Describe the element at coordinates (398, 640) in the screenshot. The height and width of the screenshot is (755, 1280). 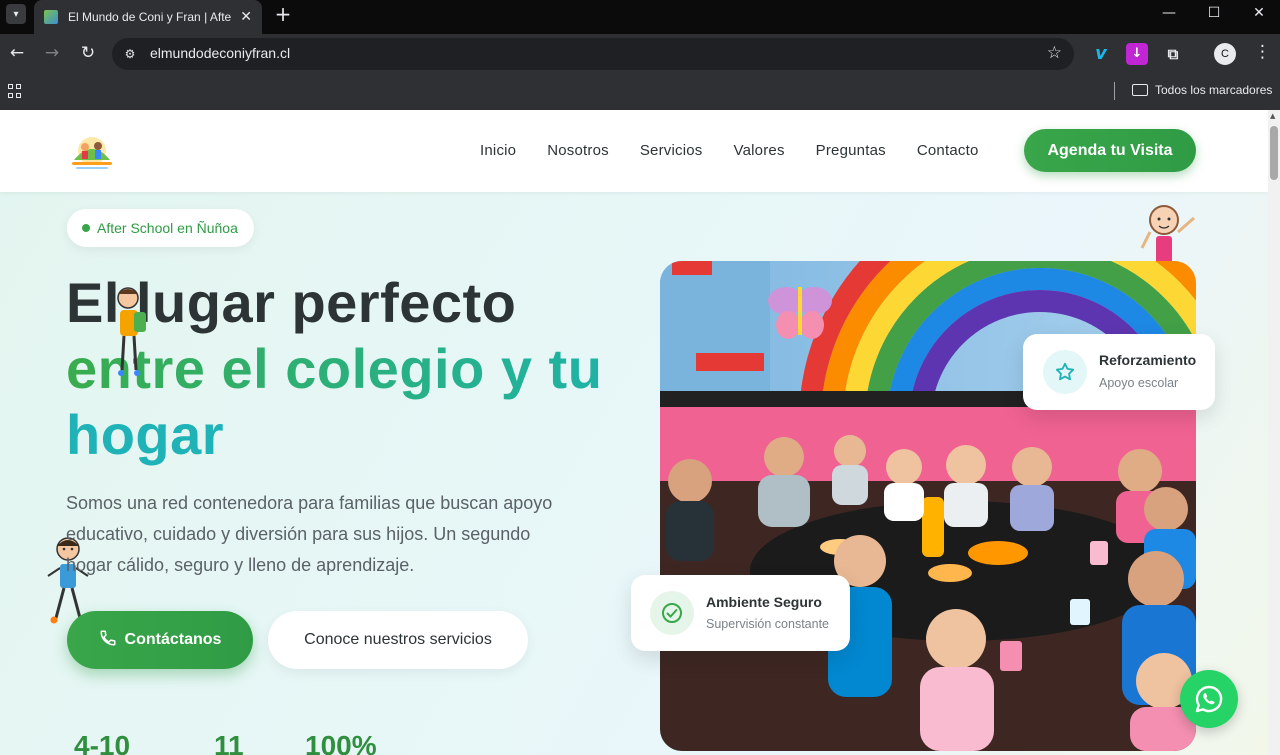
I see `services-button: Conoce nuestros servicios` at that location.